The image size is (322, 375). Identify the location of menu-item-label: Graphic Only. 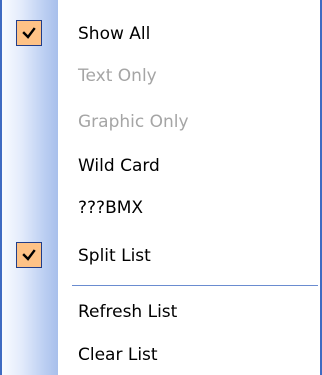
(133, 122).